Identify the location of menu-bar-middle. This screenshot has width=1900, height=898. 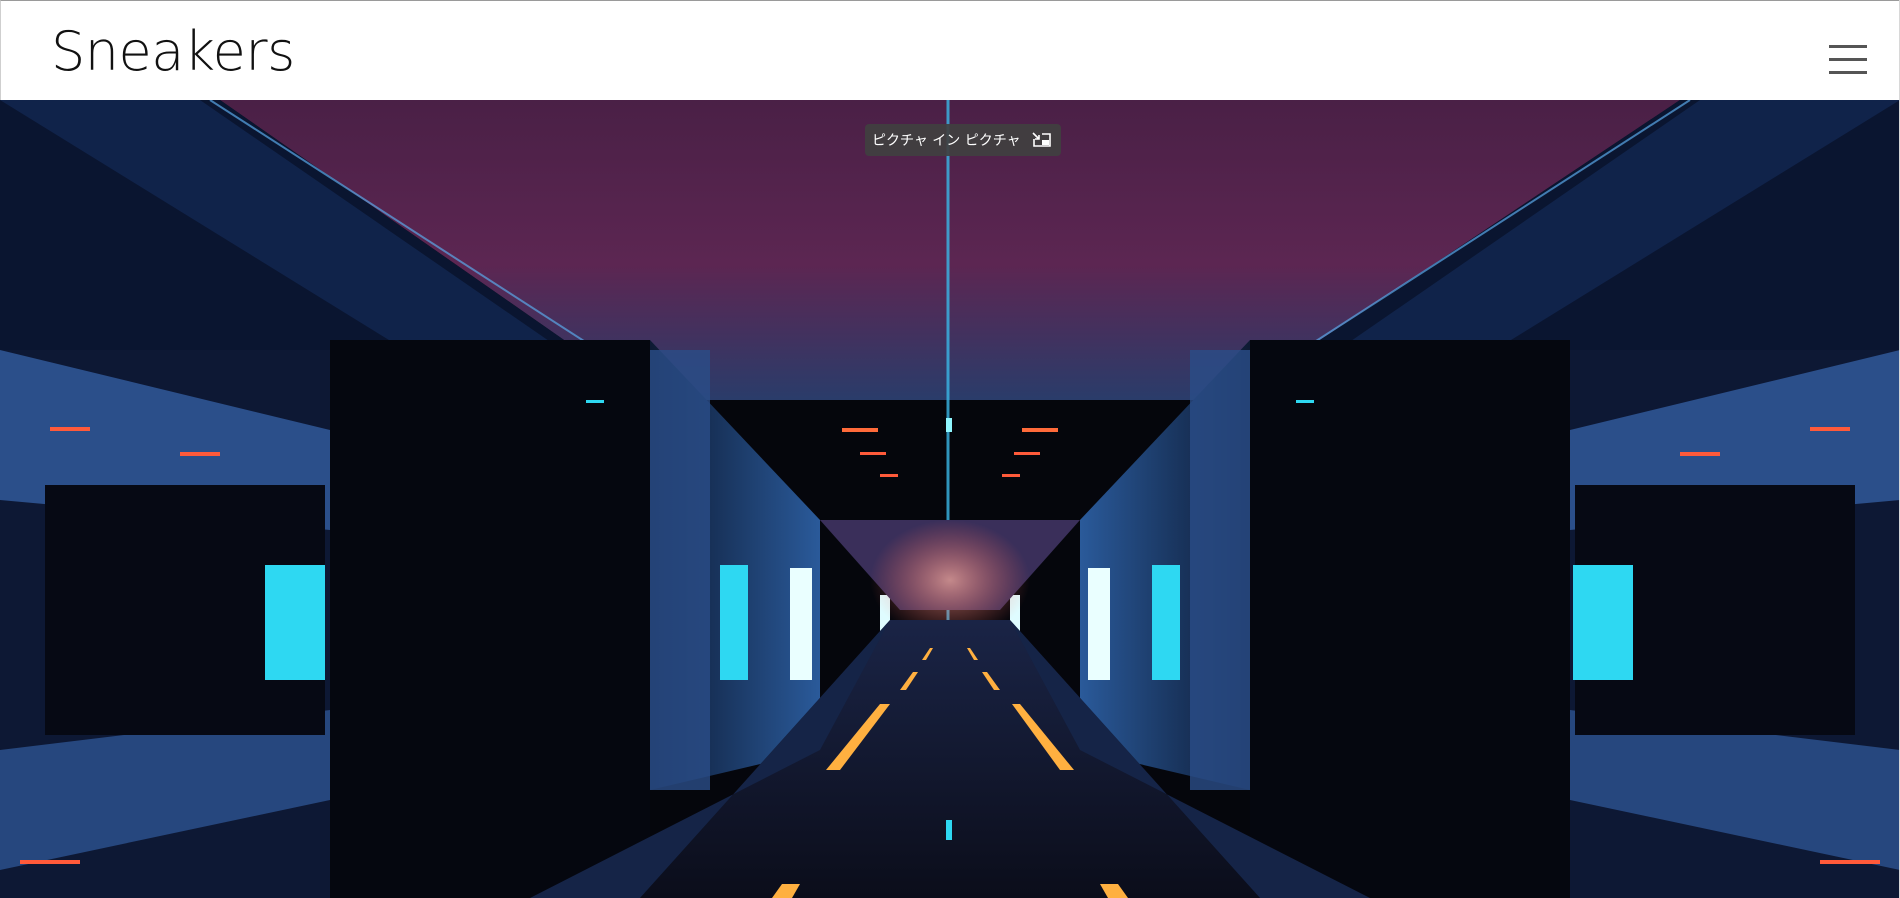
(1848, 59).